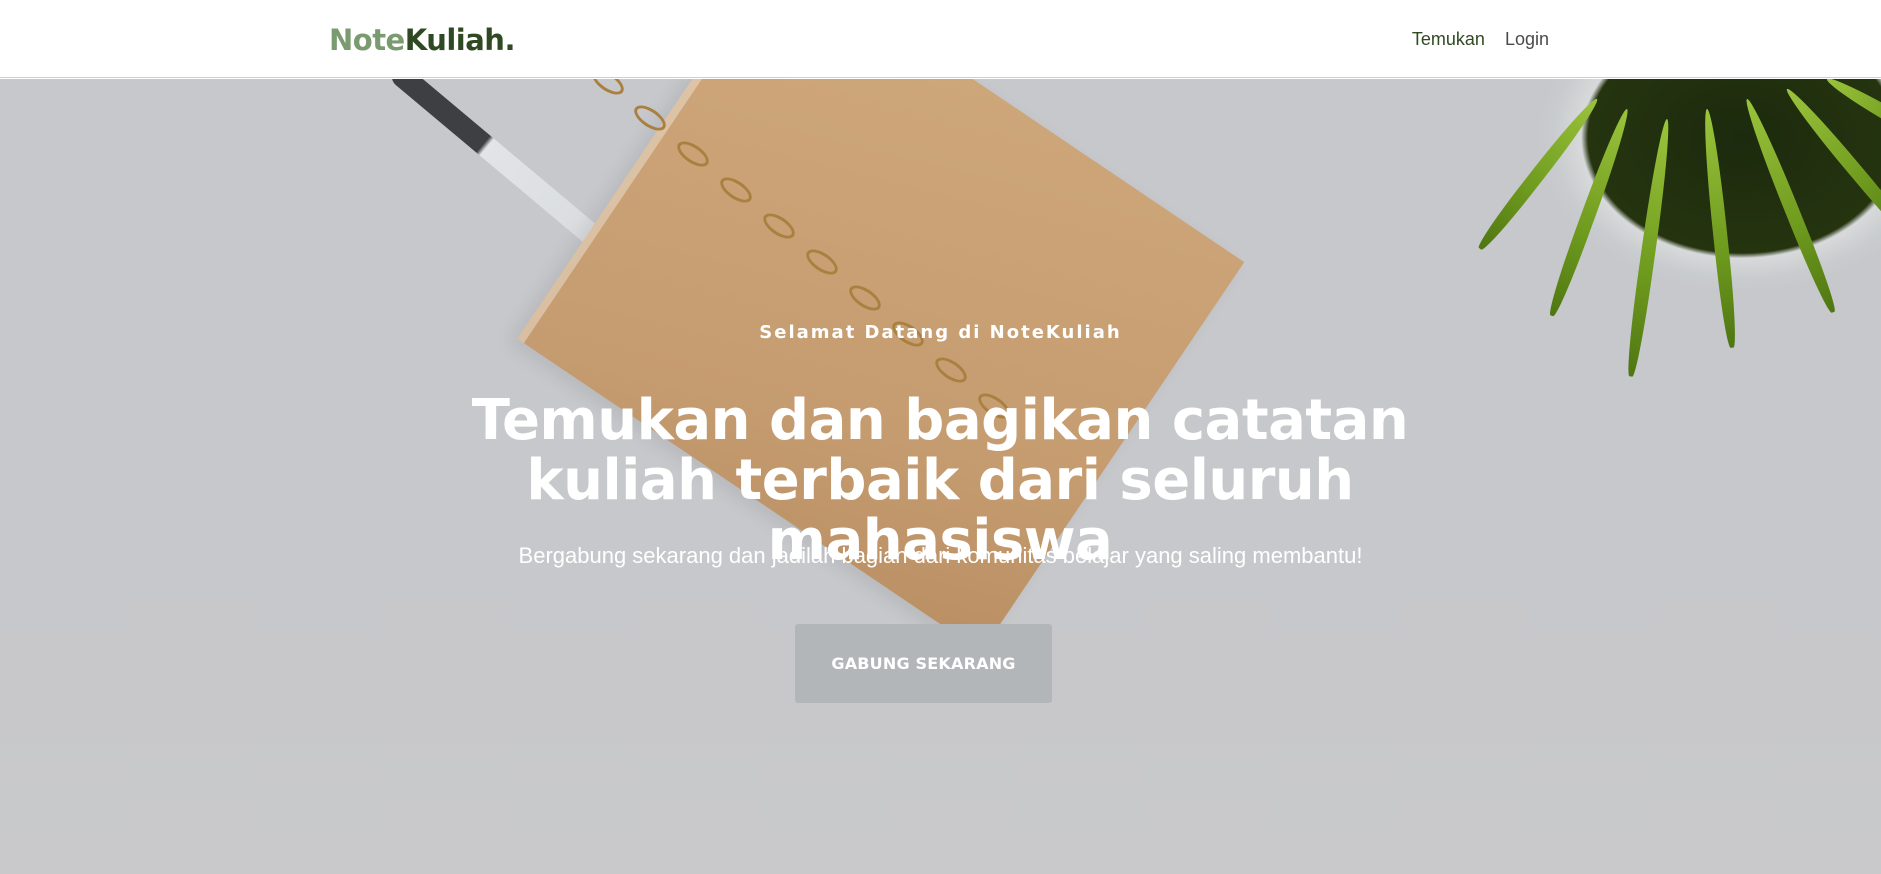 The width and height of the screenshot is (1881, 874). What do you see at coordinates (1448, 39) in the screenshot?
I see `nav-link-temukan: Temukan` at bounding box center [1448, 39].